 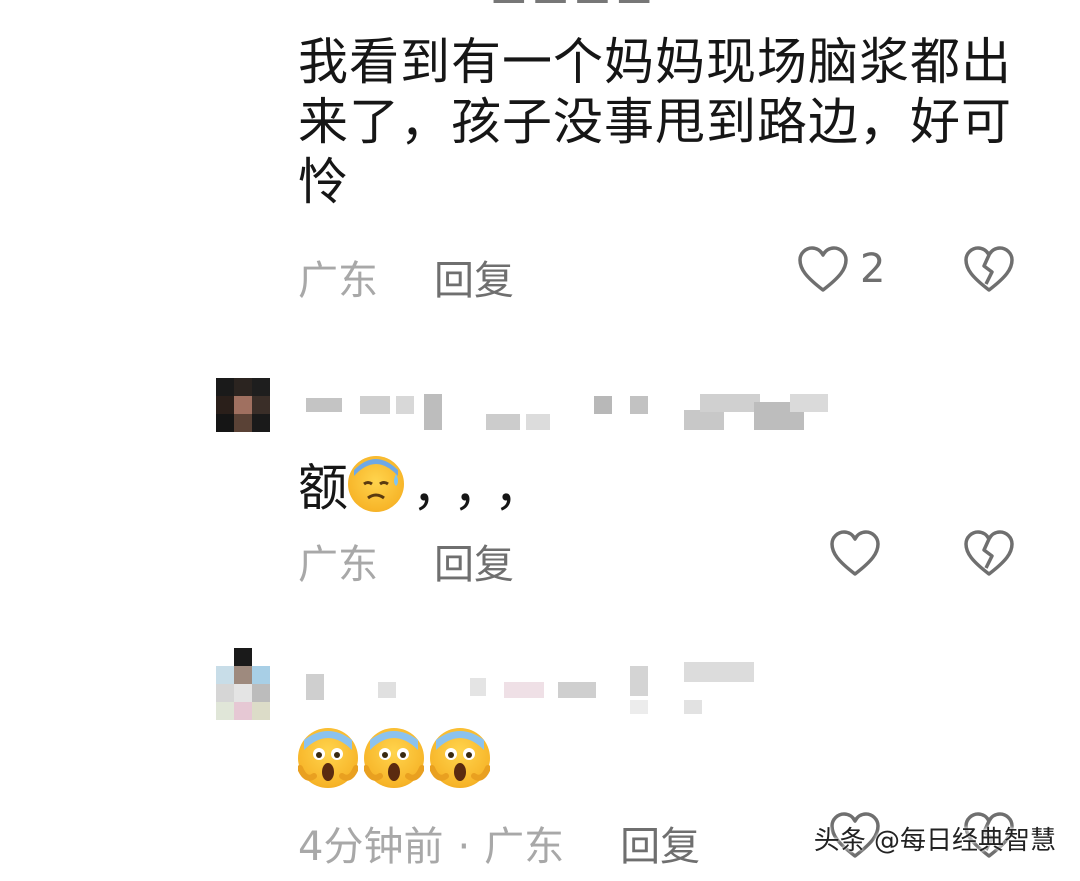 I want to click on comment-meta: 4分钟前 · 广东 回复, so click(x=499, y=843).